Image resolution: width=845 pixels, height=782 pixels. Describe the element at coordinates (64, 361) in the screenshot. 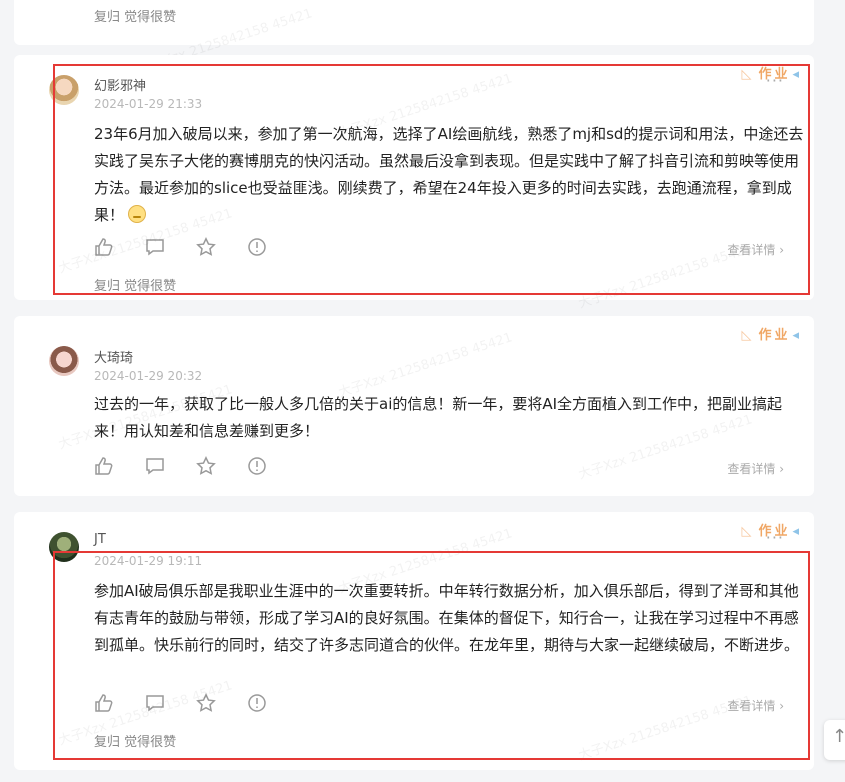

I see `avatar` at that location.